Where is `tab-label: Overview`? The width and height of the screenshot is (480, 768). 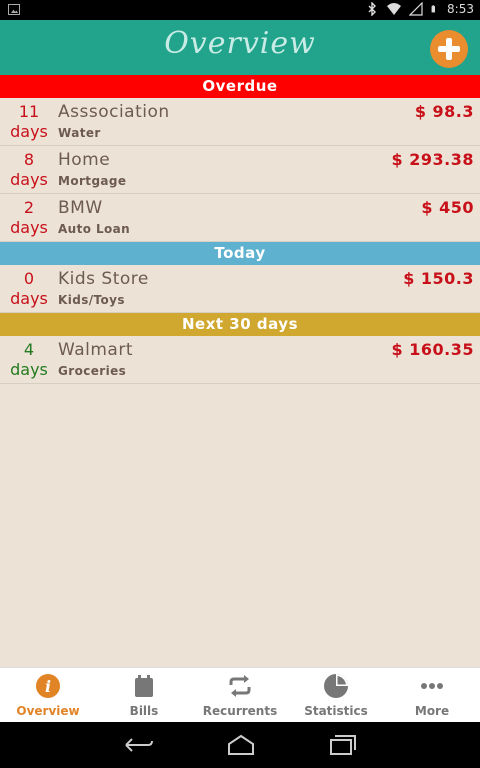
tab-label: Overview is located at coordinates (48, 711).